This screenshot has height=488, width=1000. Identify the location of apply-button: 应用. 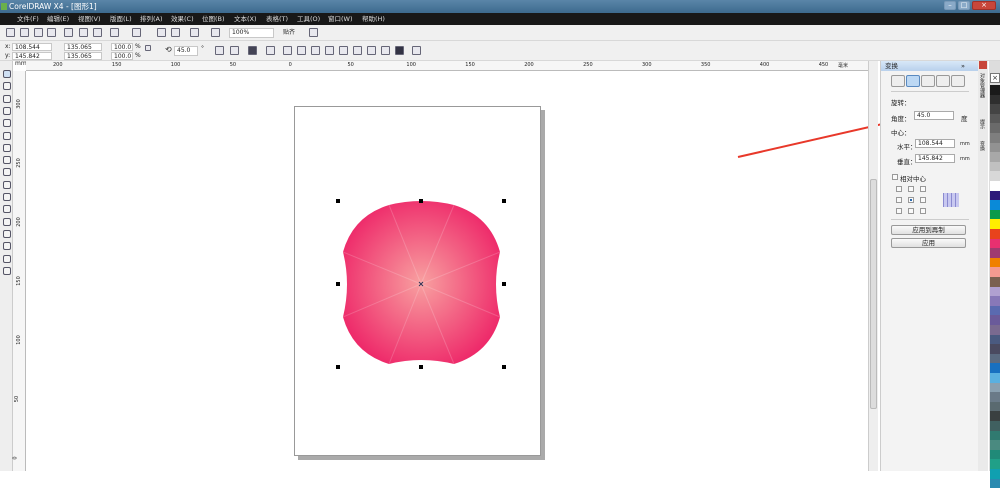
(928, 243).